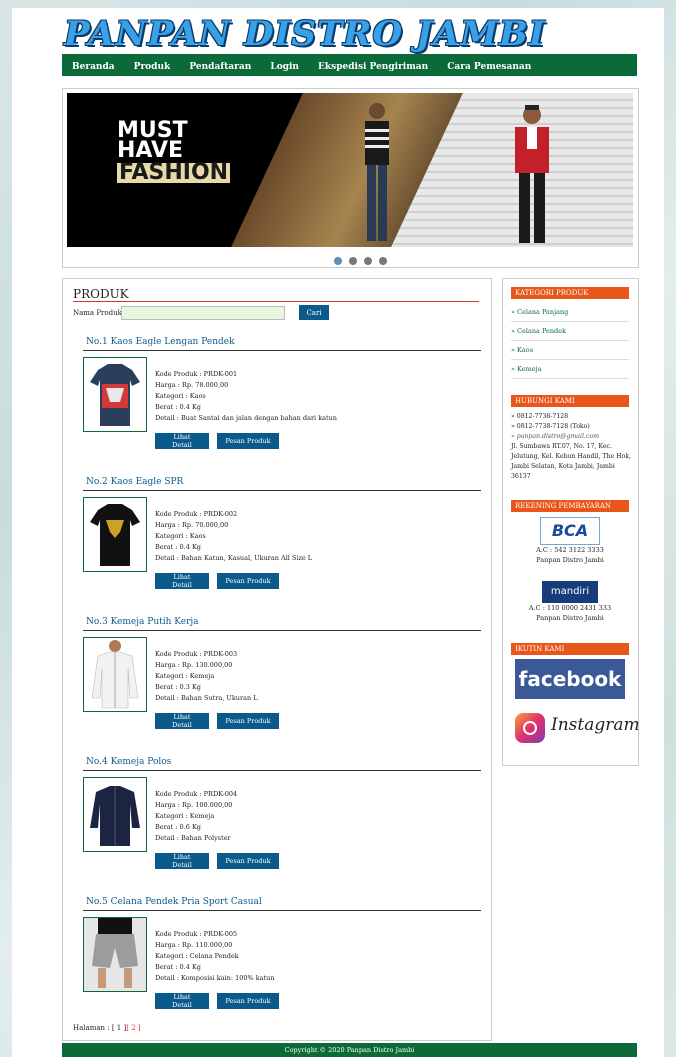 The height and width of the screenshot is (1057, 676). What do you see at coordinates (570, 312) in the screenshot?
I see `category-celana-panjang: » Celana Panjang` at bounding box center [570, 312].